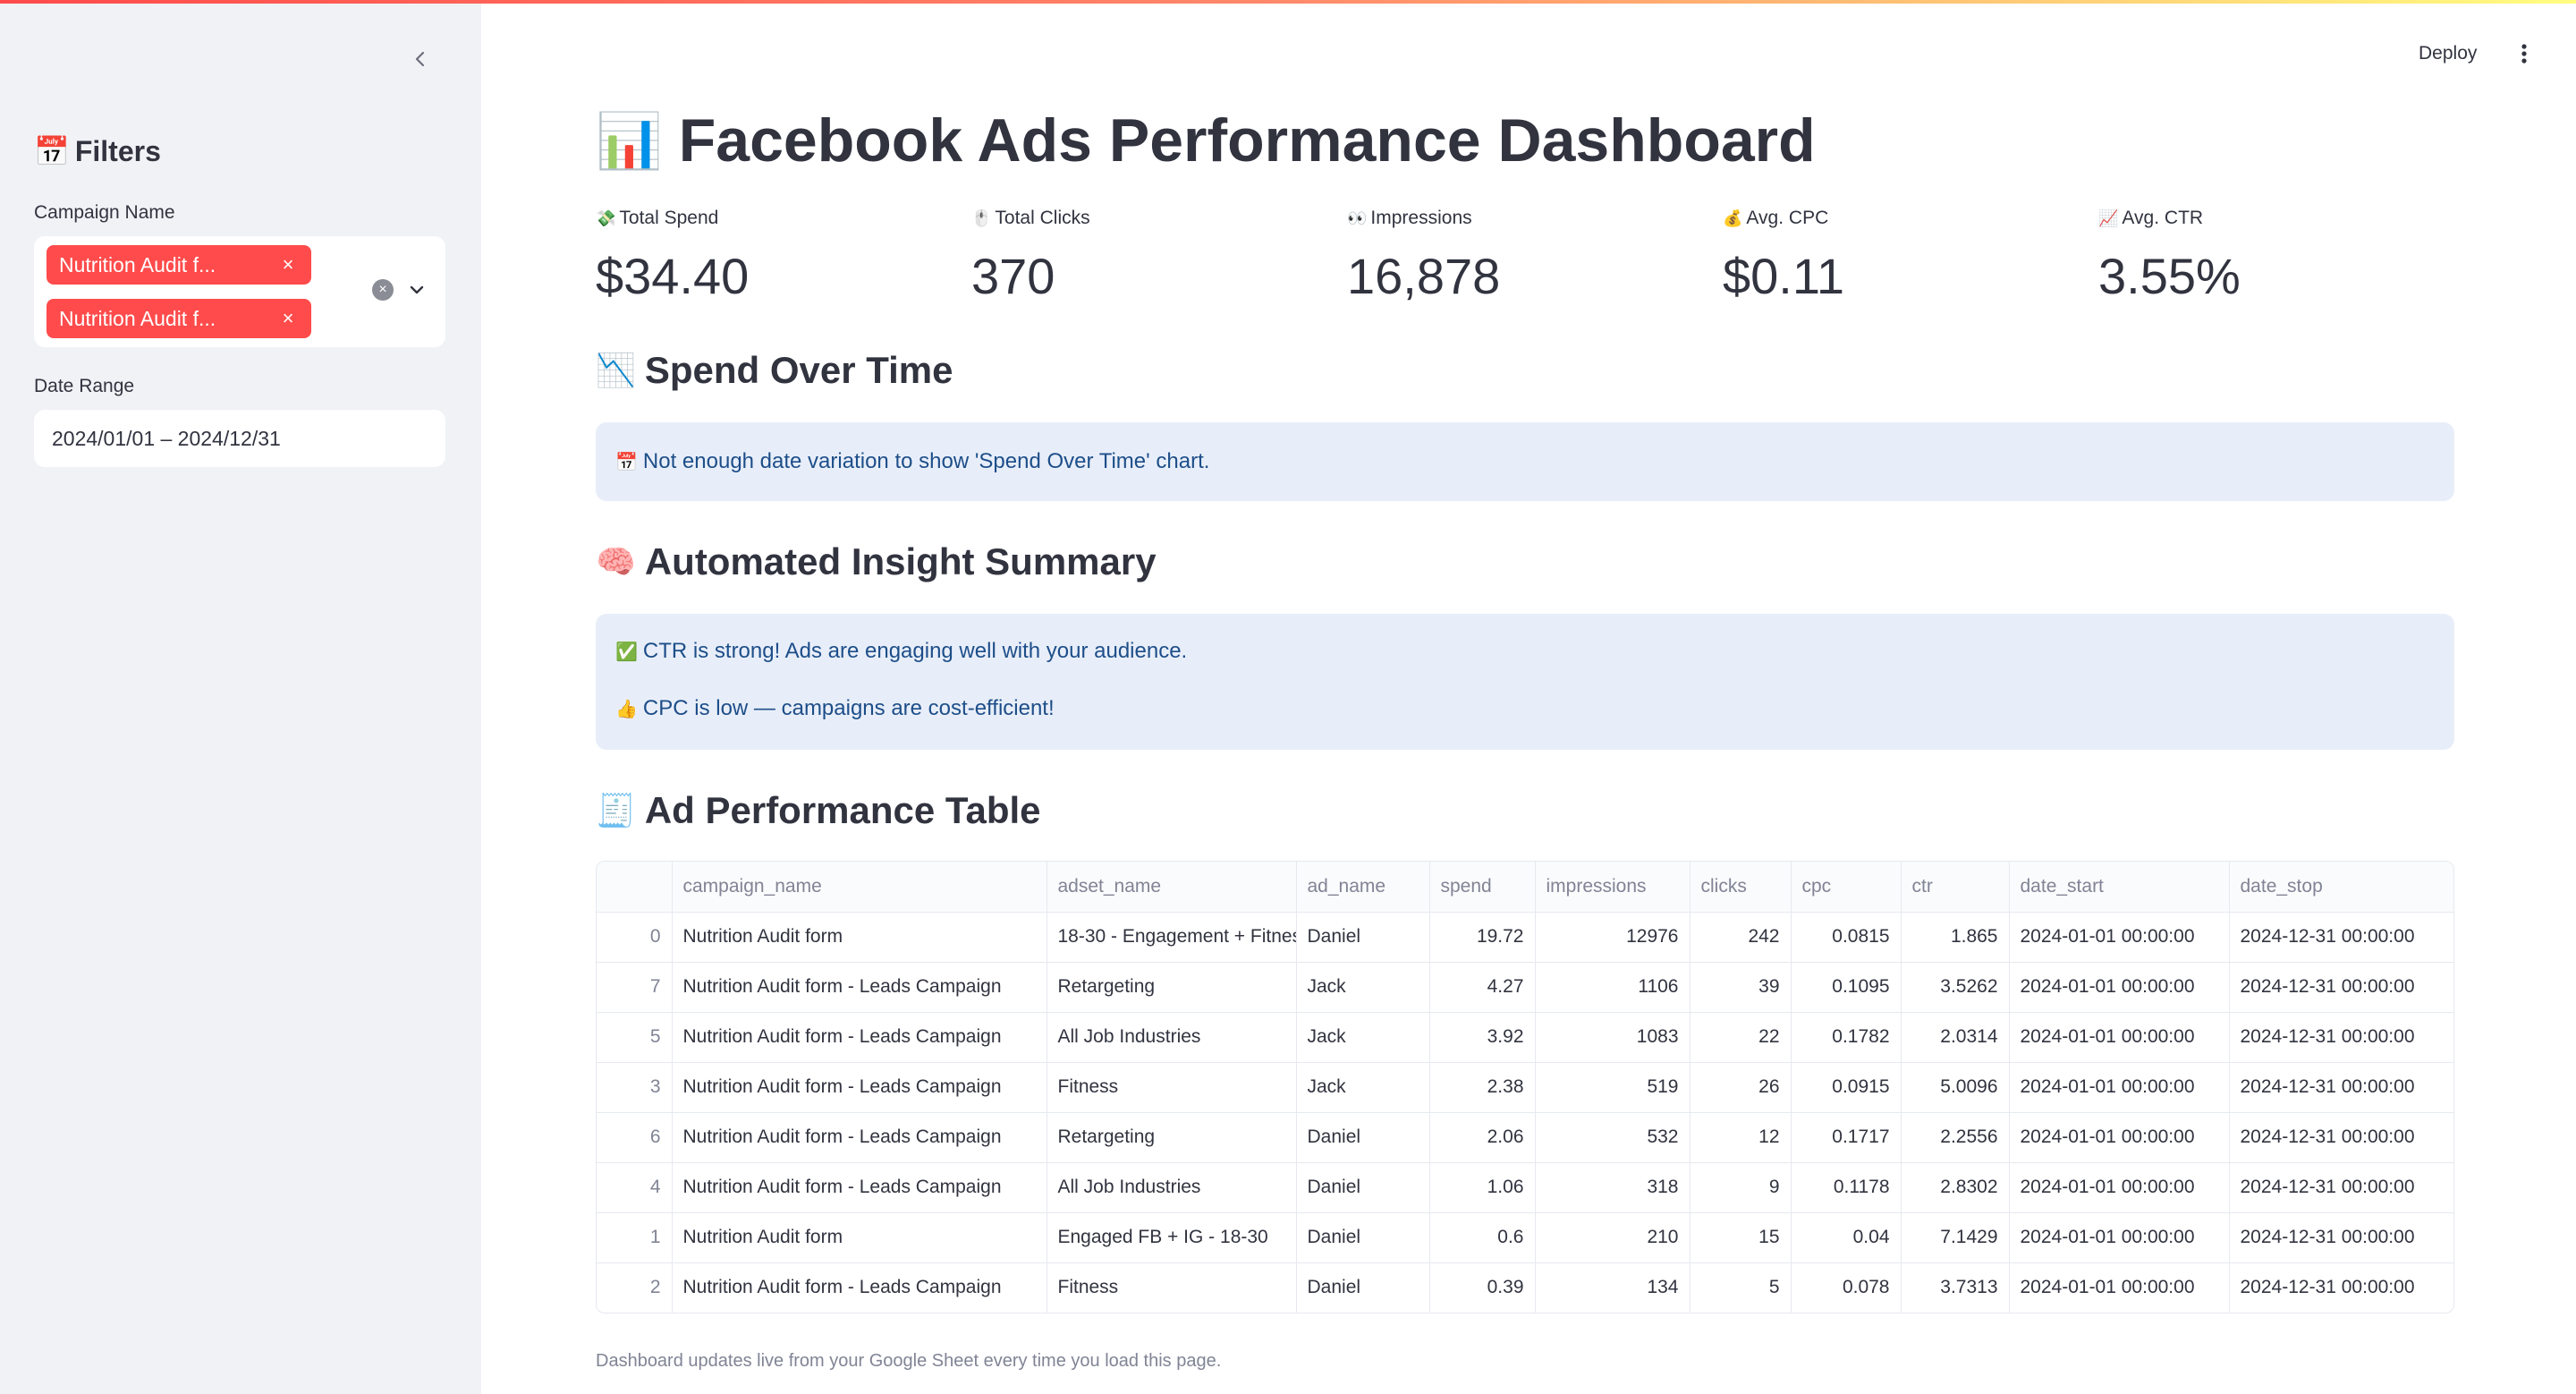 The height and width of the screenshot is (1394, 2576). Describe the element at coordinates (1846, 937) in the screenshot. I see `table-cell: 0.0815` at that location.